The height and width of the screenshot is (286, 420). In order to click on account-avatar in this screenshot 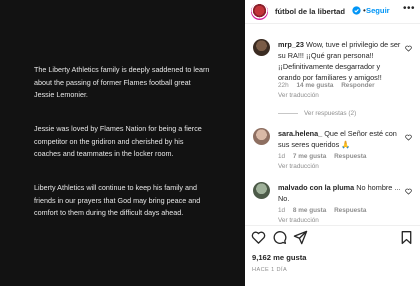, I will do `click(259, 11)`.